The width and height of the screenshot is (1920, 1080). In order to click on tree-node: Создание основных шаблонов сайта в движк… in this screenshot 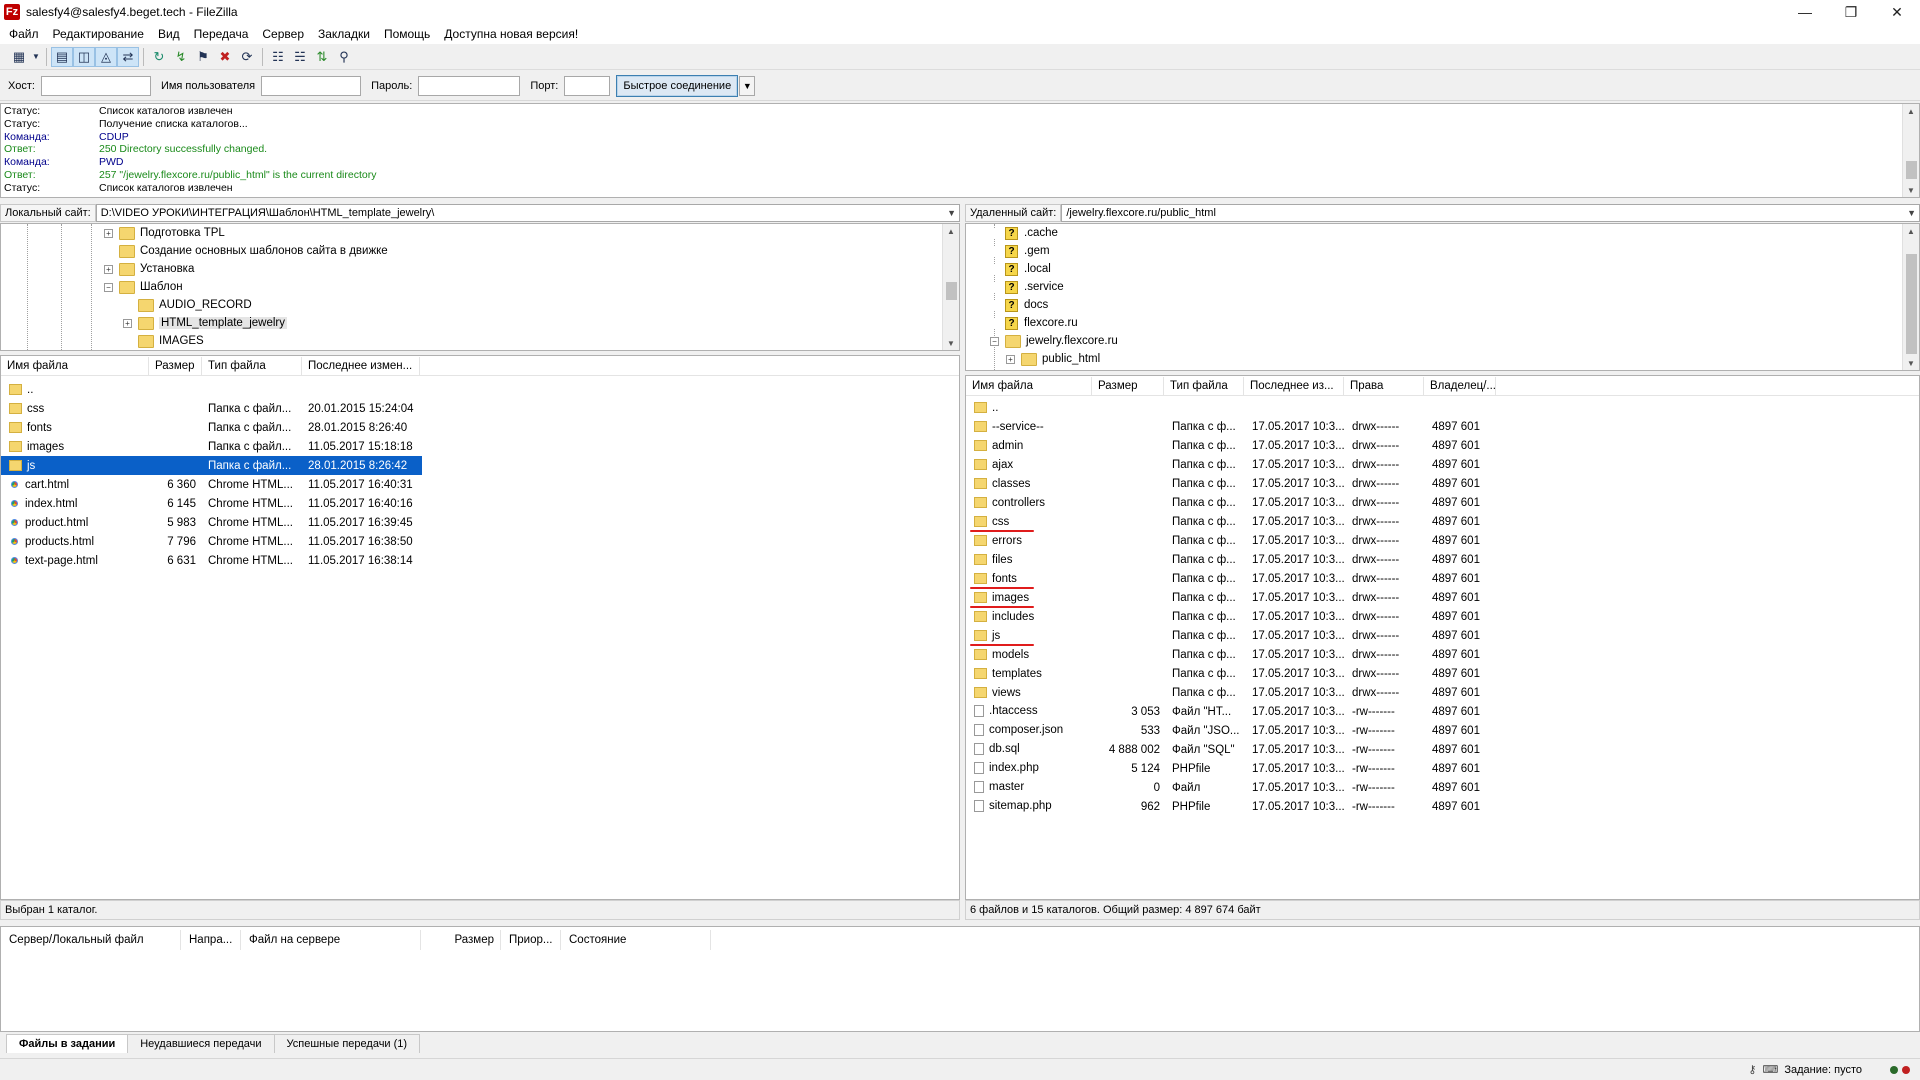, I will do `click(480, 251)`.